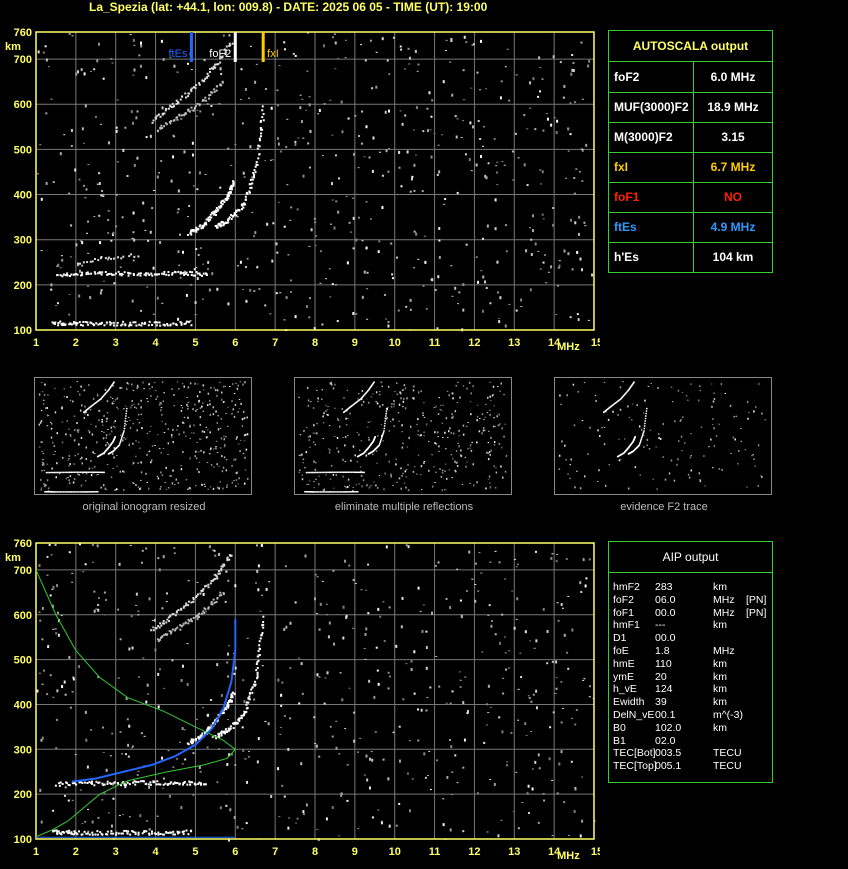  Describe the element at coordinates (623, 676) in the screenshot. I see `aip-name: ymE` at that location.